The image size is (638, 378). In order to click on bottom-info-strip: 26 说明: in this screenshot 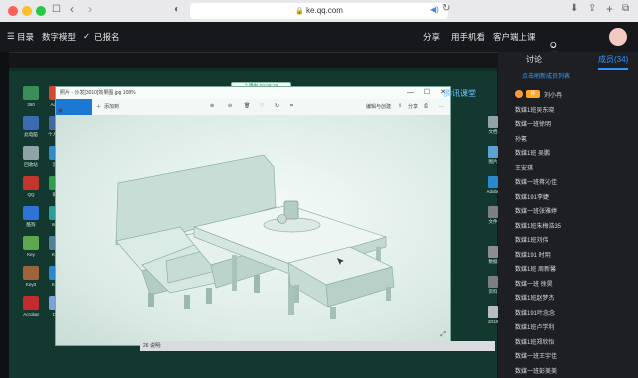, I will do `click(317, 346)`.